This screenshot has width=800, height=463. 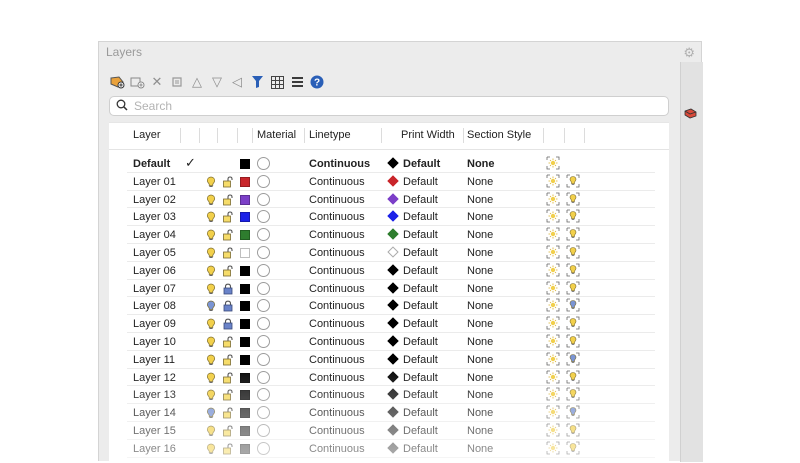 What do you see at coordinates (177, 82) in the screenshot?
I see `purge-icon` at bounding box center [177, 82].